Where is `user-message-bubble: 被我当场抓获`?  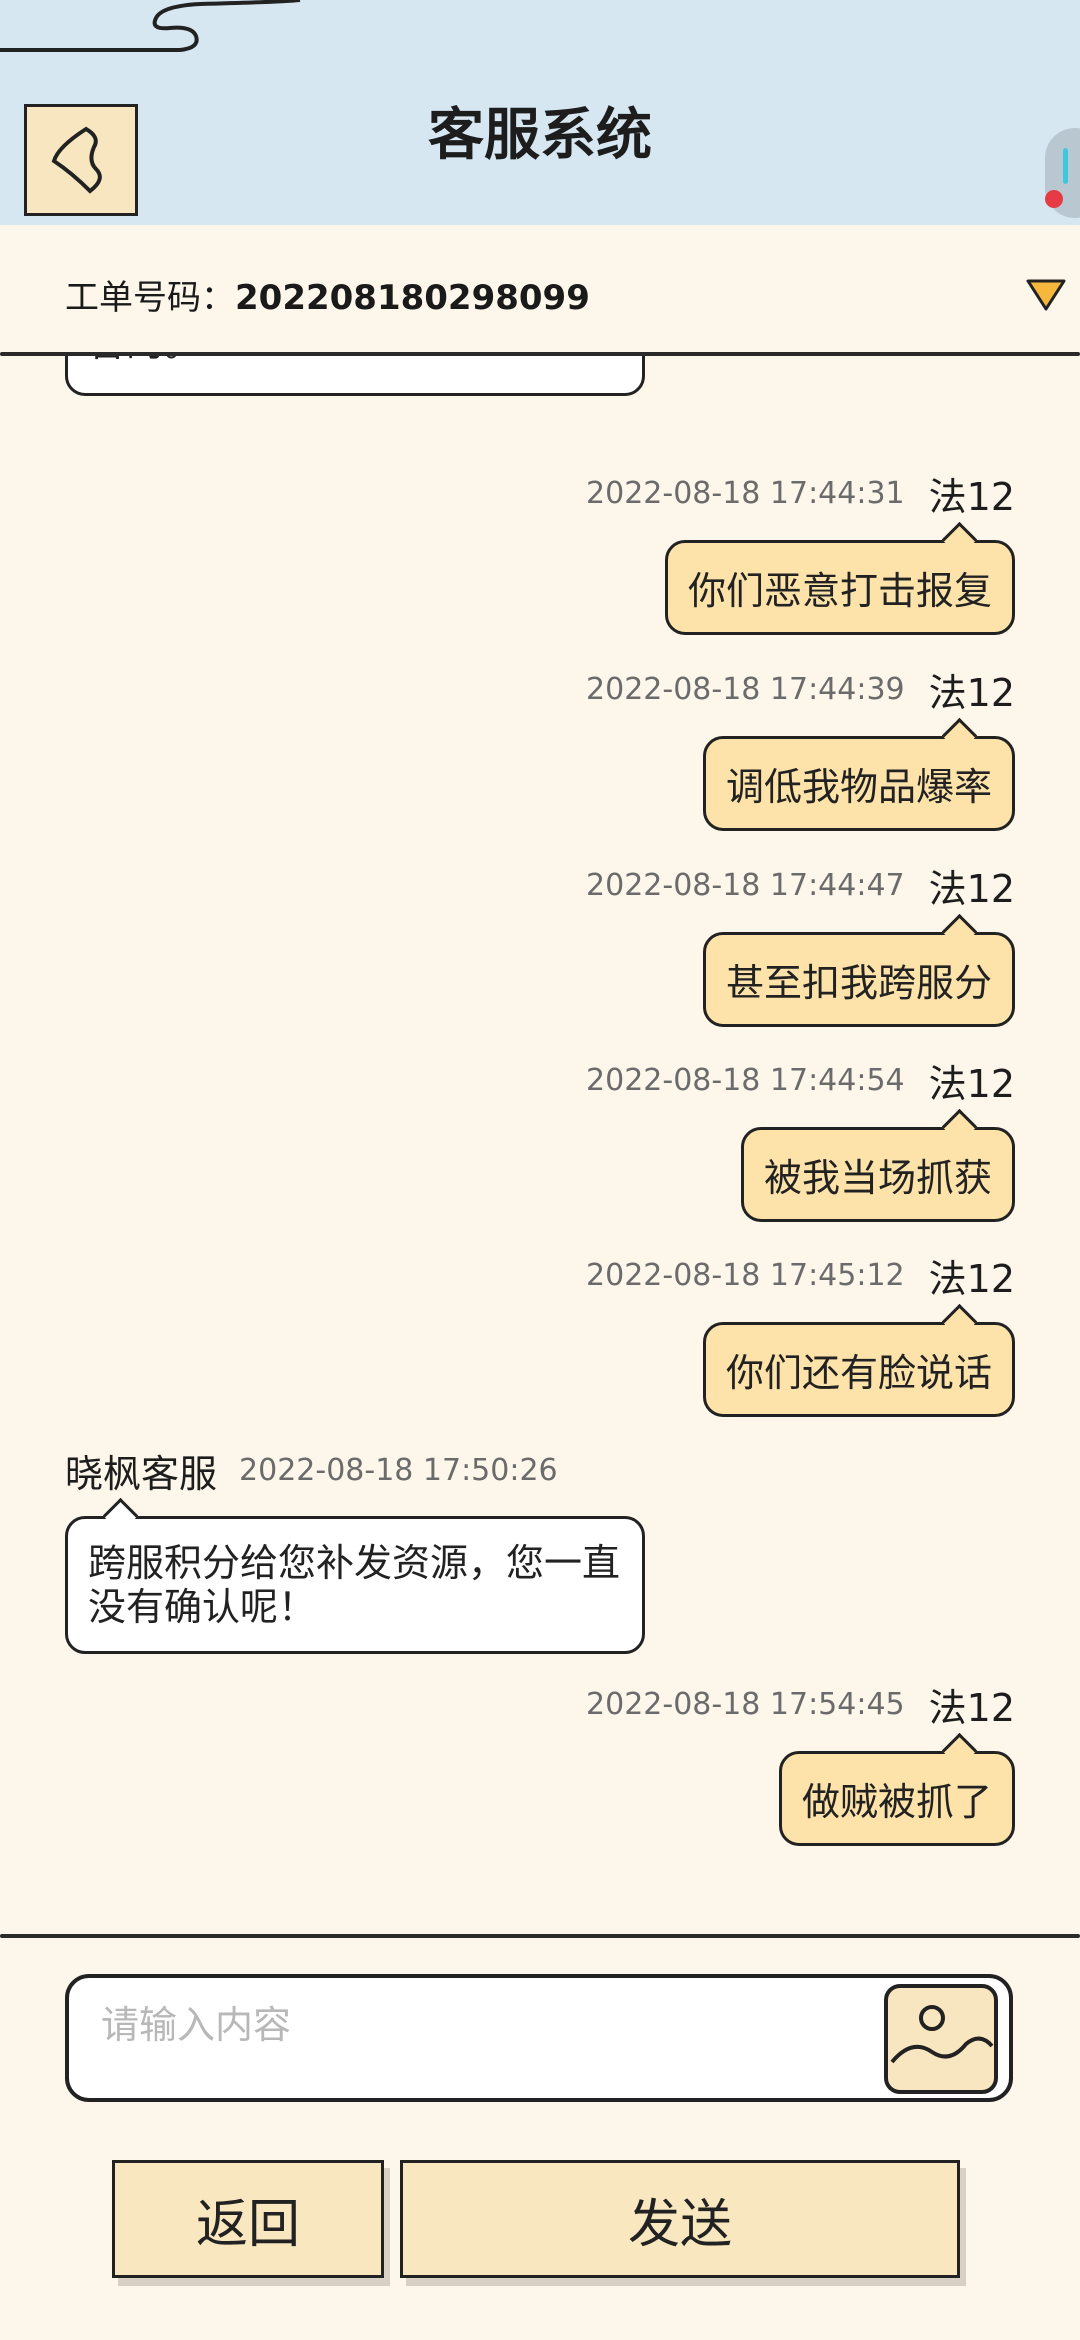
user-message-bubble: 被我当场抓获 is located at coordinates (877, 1174).